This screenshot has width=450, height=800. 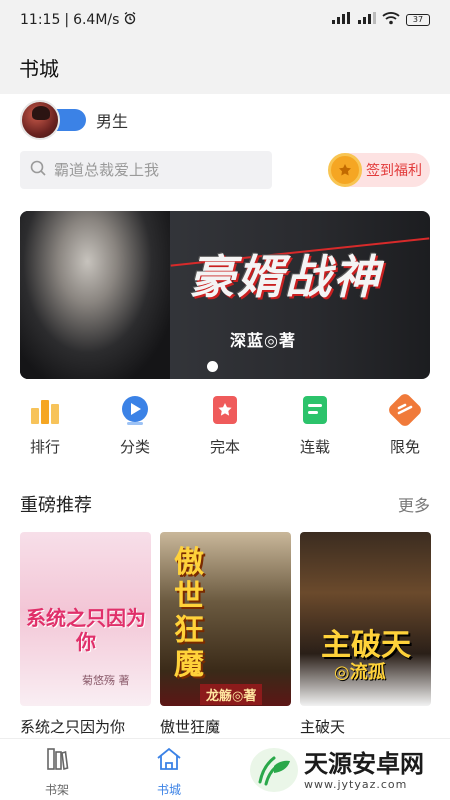 I want to click on book-card: 傲世狂魔 龙觞◎著 傲世狂魔, so click(x=225, y=634).